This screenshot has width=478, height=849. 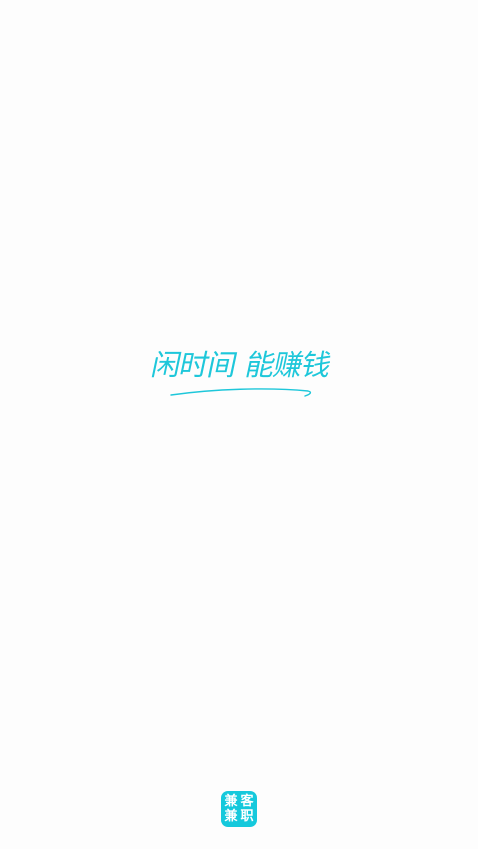 I want to click on slogan-text: 闲时间能赚钱, so click(x=240, y=365).